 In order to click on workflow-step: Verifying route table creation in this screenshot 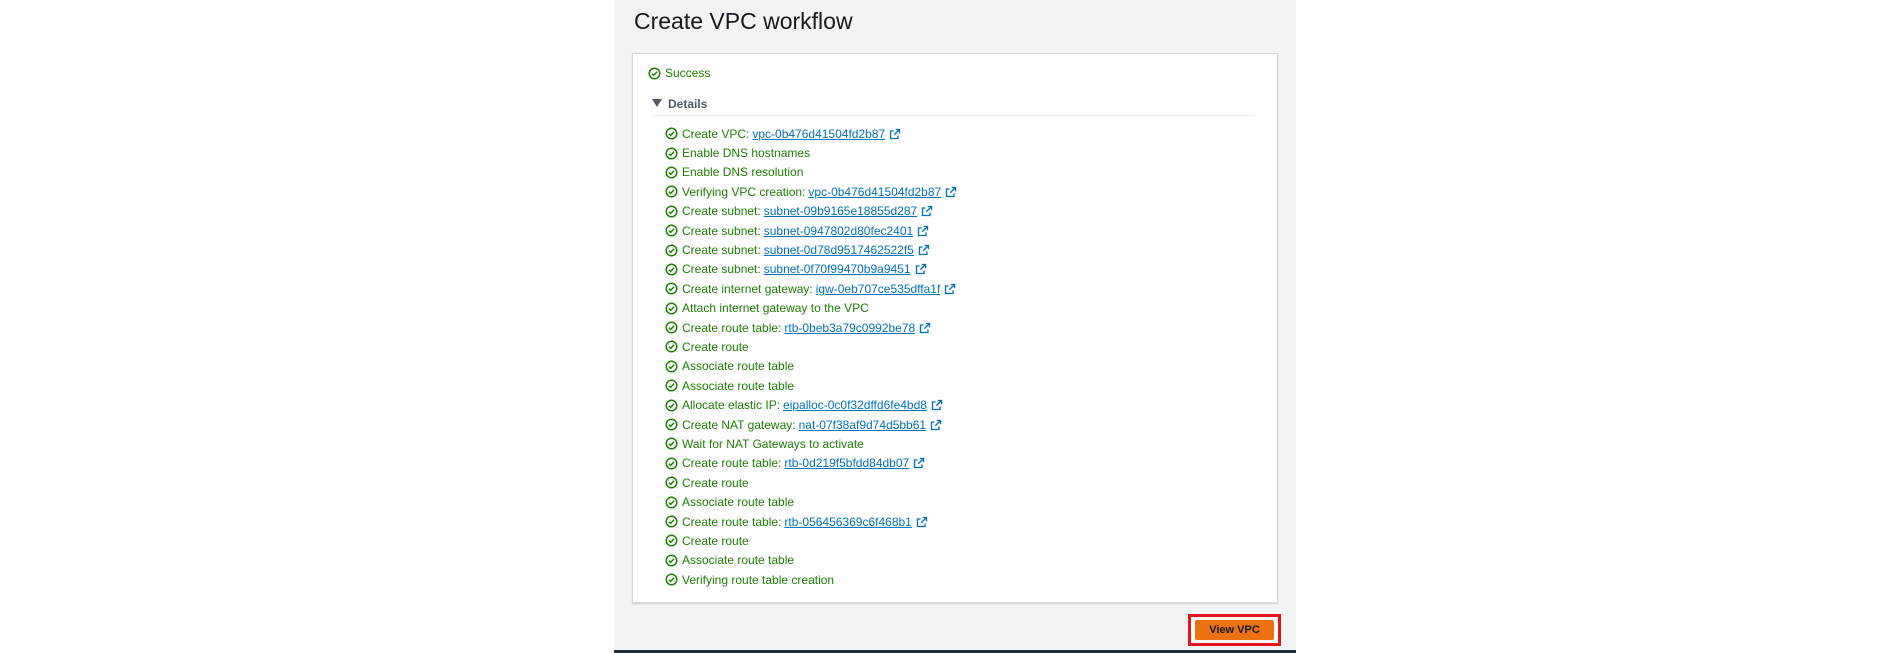, I will do `click(811, 579)`.